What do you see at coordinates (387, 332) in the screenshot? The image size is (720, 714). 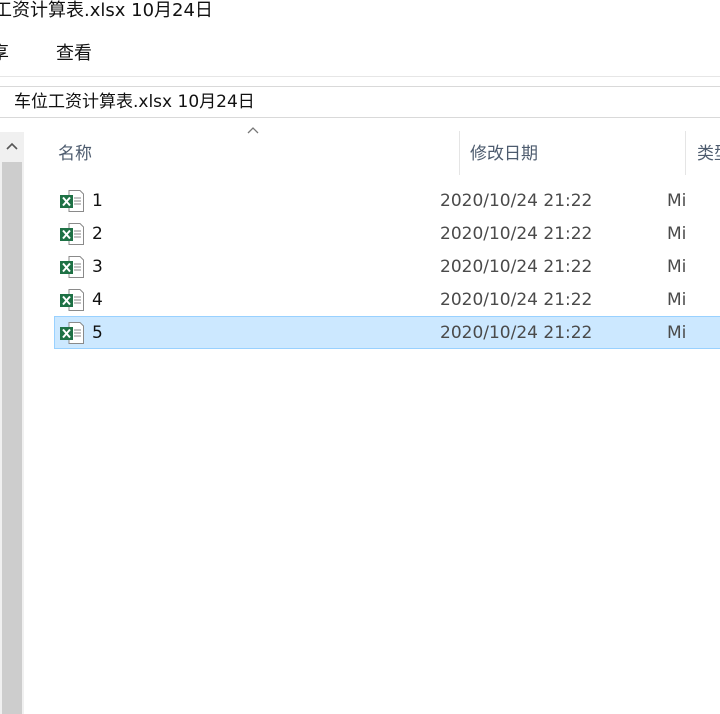 I see `file-row-selected: 5 2020/10/24 21:22 Mi` at bounding box center [387, 332].